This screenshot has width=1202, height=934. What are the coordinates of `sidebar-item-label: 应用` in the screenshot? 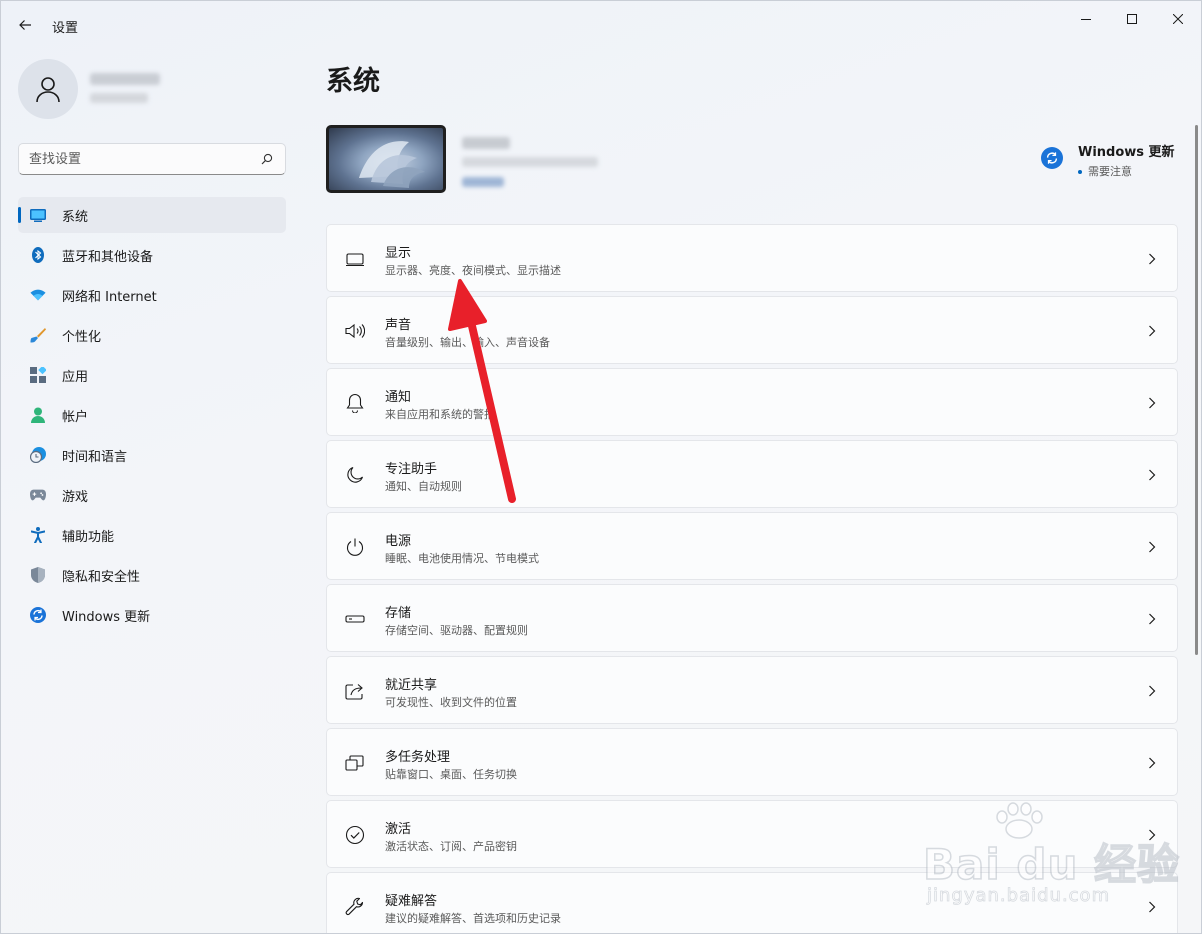 It's located at (75, 377).